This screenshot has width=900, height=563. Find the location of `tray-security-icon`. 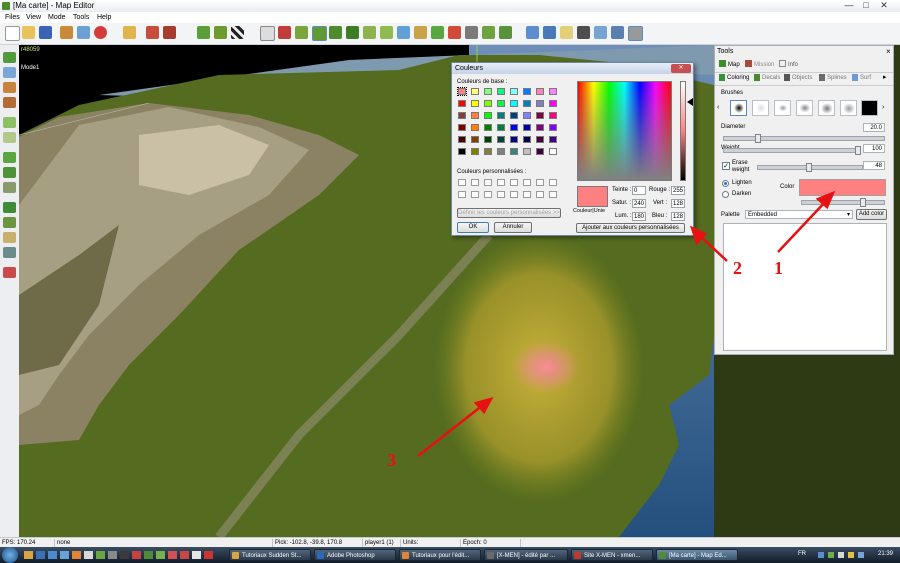

tray-security-icon is located at coordinates (851, 555).